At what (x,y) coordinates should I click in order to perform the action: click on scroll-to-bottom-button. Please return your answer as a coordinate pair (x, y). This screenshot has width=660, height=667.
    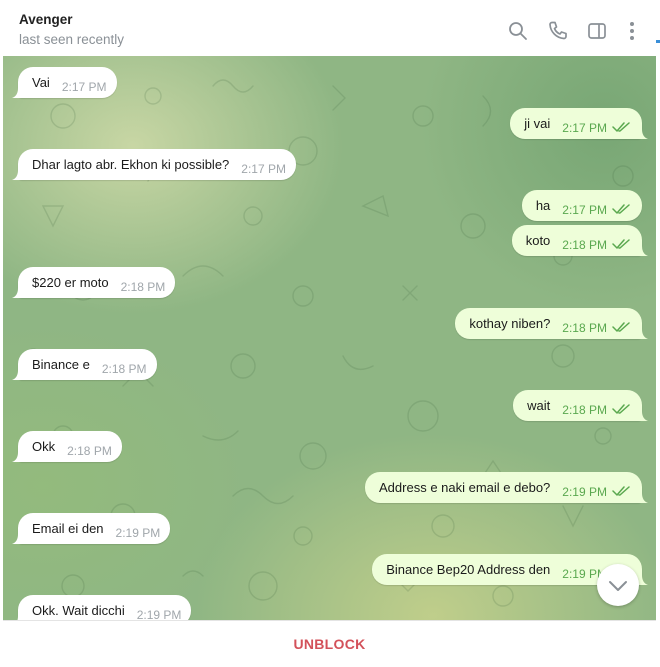
    Looking at the image, I should click on (618, 585).